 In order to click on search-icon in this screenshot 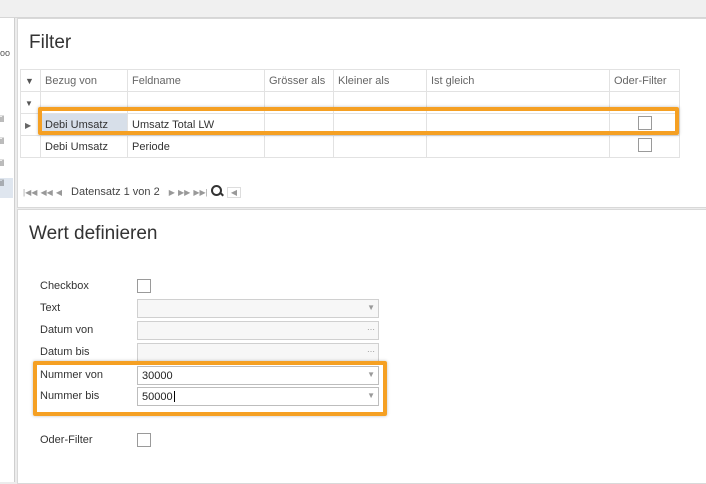, I will do `click(217, 191)`.